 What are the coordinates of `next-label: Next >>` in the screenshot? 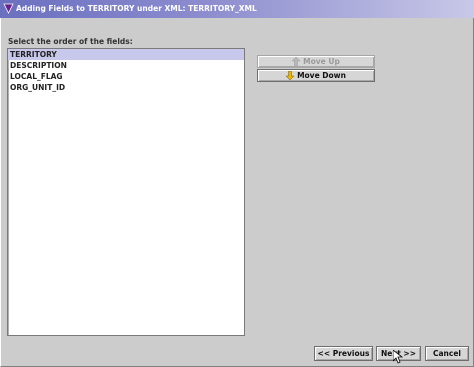 It's located at (398, 353).